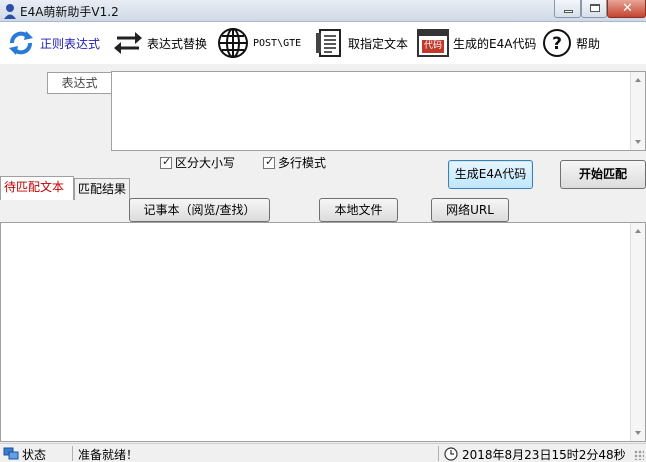 This screenshot has width=646, height=462. I want to click on multiline-label: 多行模式, so click(302, 163).